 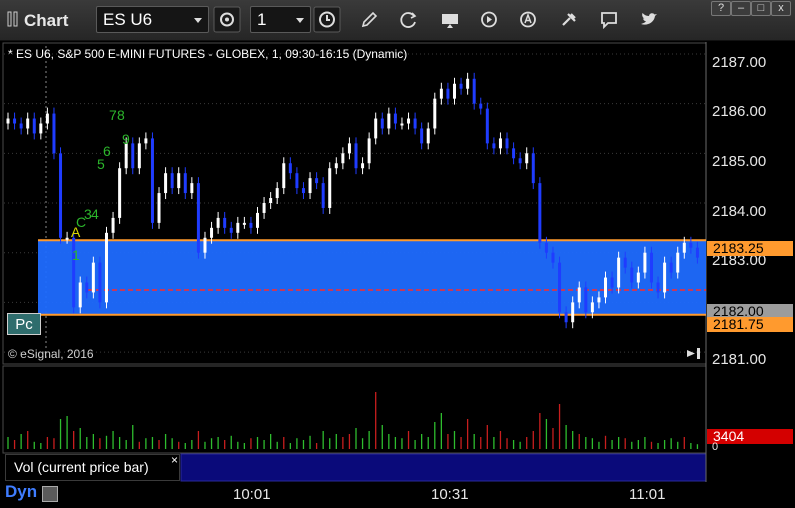 What do you see at coordinates (739, 161) in the screenshot?
I see `price-axis-label: 2185.00` at bounding box center [739, 161].